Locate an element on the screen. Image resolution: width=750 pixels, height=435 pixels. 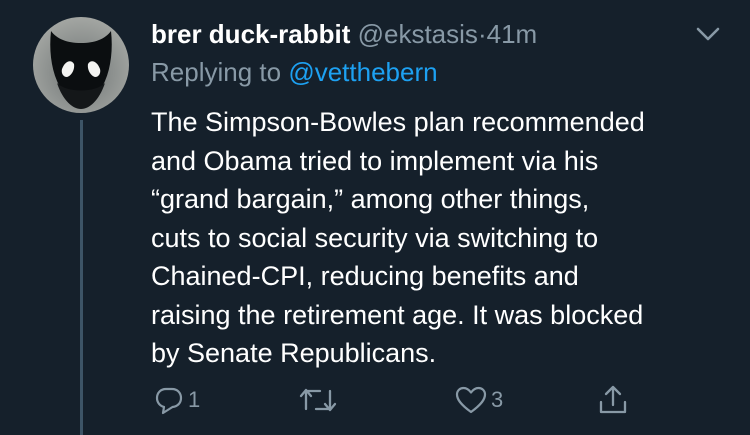
like-button: 3 is located at coordinates (479, 400).